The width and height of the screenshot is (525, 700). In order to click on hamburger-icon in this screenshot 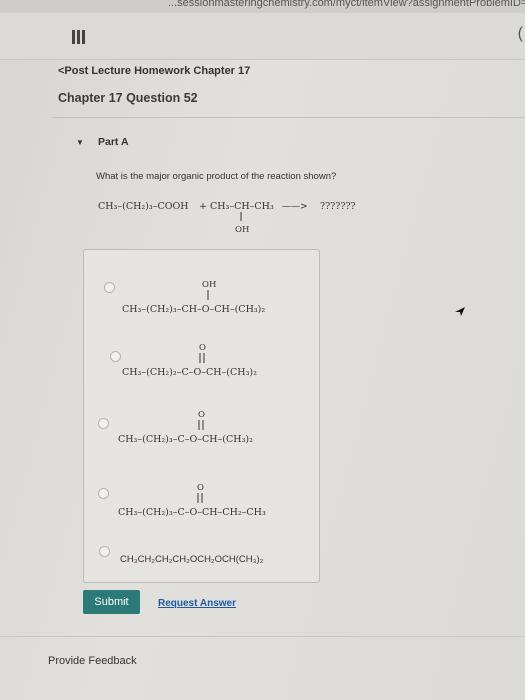, I will do `click(79, 37)`.